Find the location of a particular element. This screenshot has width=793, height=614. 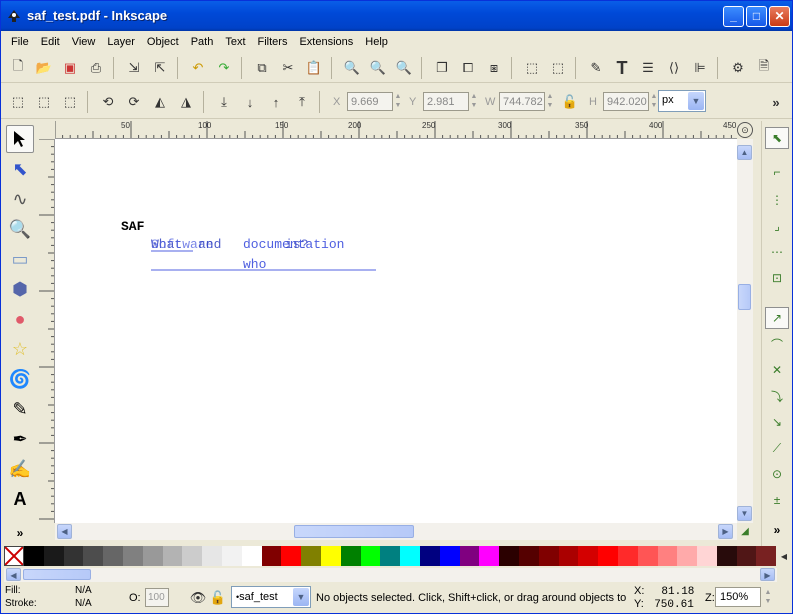

menu-object: Object is located at coordinates (163, 42).